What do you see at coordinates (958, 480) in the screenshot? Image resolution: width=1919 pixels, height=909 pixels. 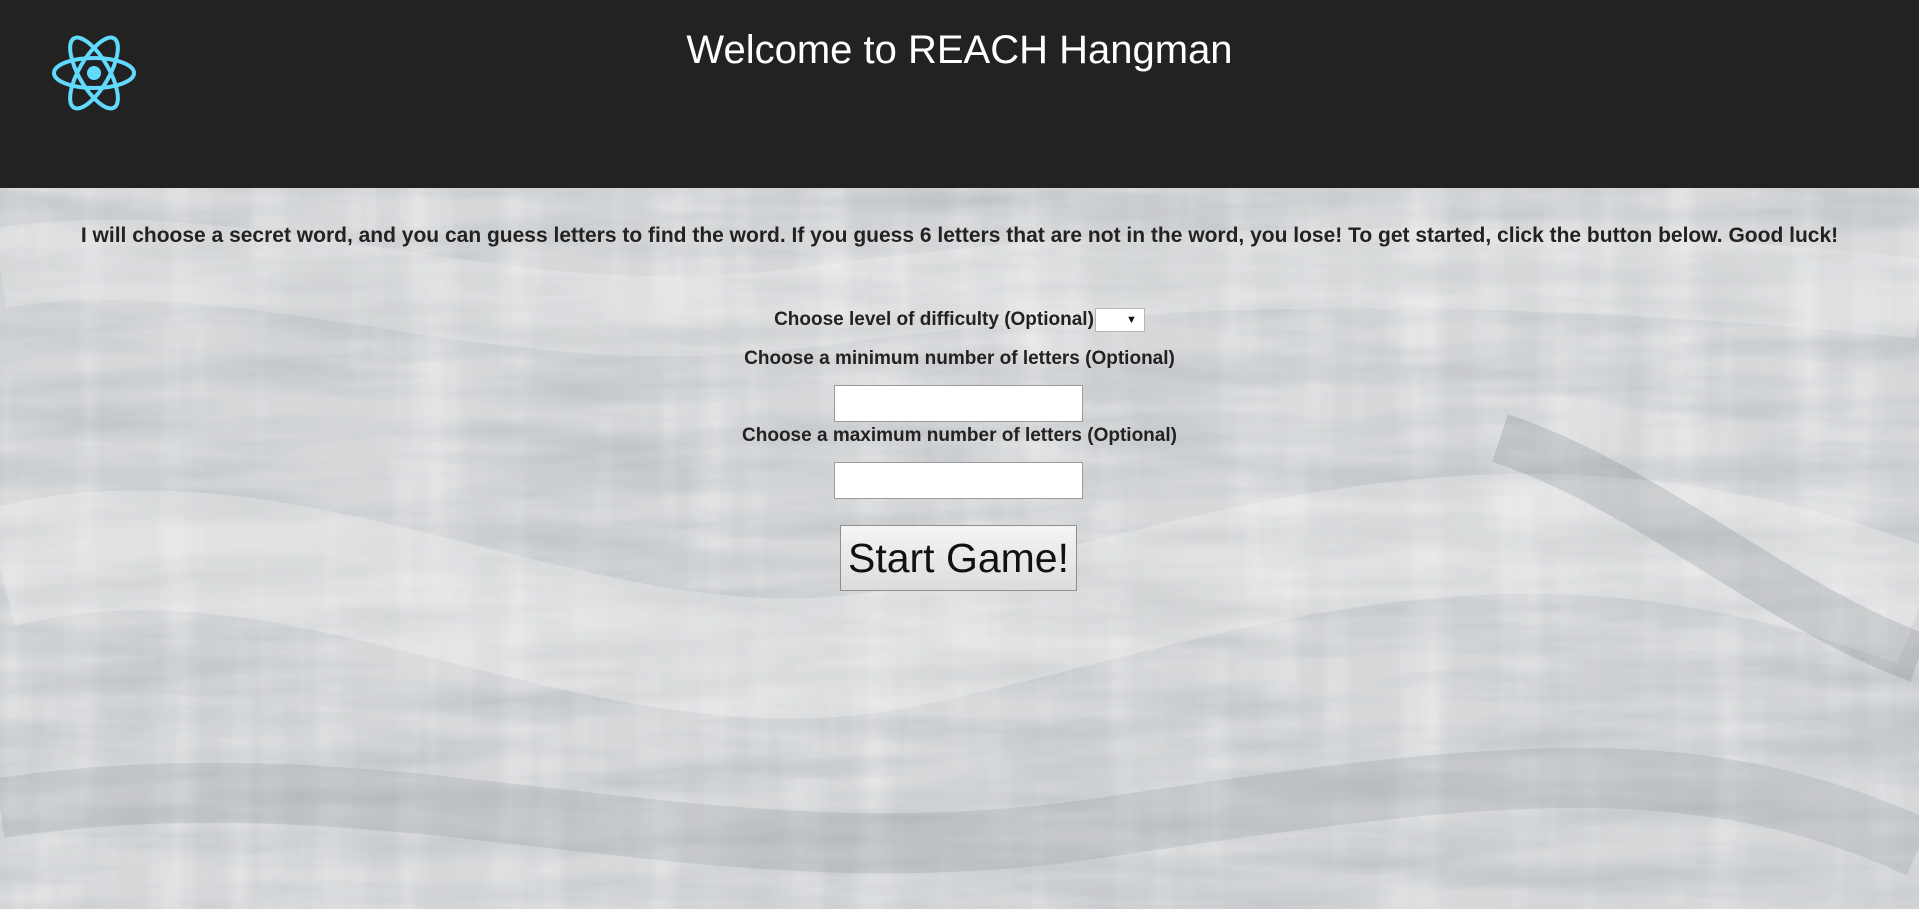 I see `max-letters-input` at bounding box center [958, 480].